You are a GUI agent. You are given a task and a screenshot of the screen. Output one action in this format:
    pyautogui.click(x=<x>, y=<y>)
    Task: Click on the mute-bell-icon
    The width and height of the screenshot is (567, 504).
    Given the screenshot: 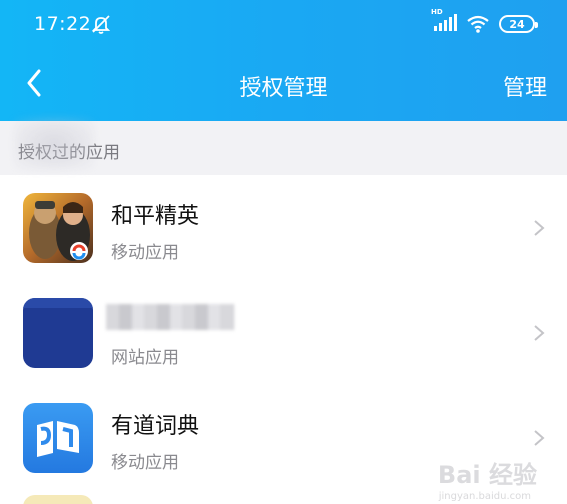 What is the action you would take?
    pyautogui.click(x=101, y=24)
    